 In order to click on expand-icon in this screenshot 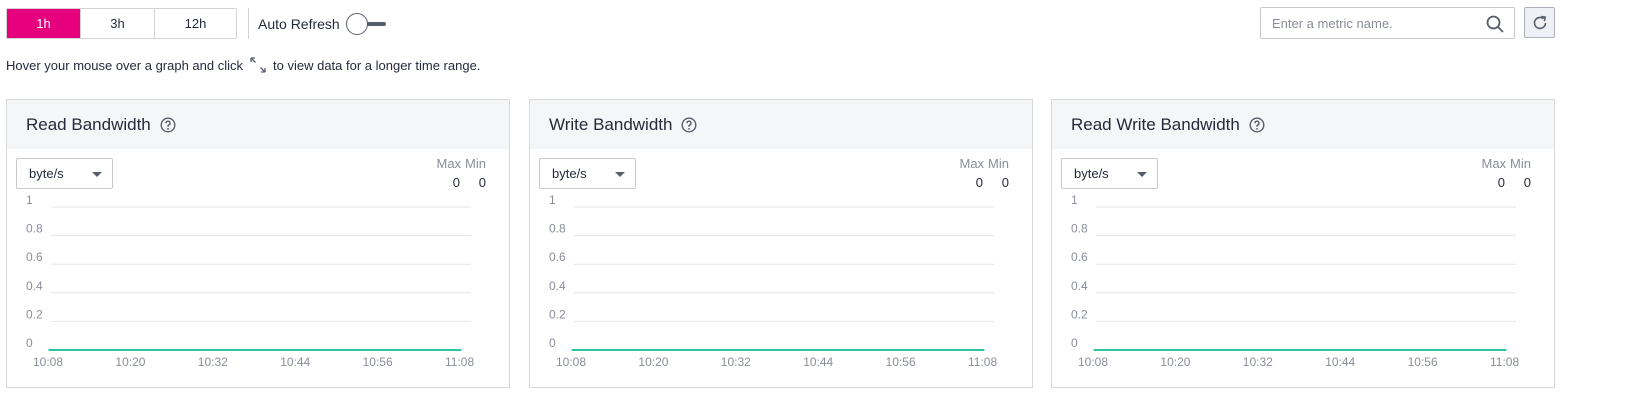, I will do `click(258, 65)`.